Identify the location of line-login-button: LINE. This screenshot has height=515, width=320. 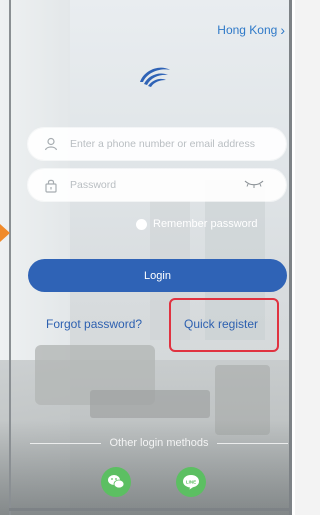
(191, 482).